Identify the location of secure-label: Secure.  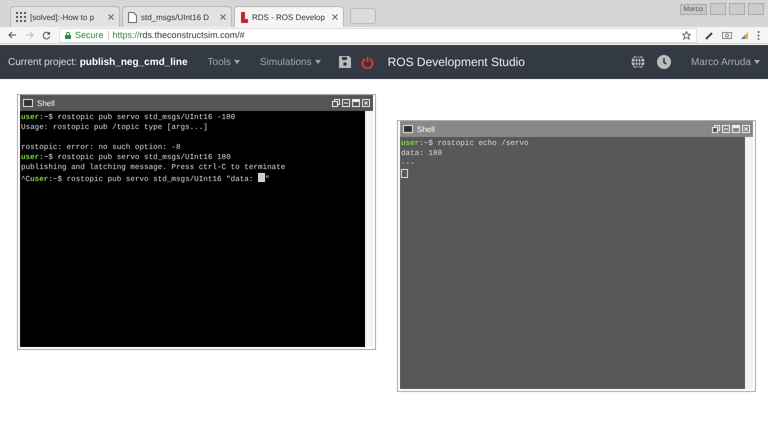
(89, 35).